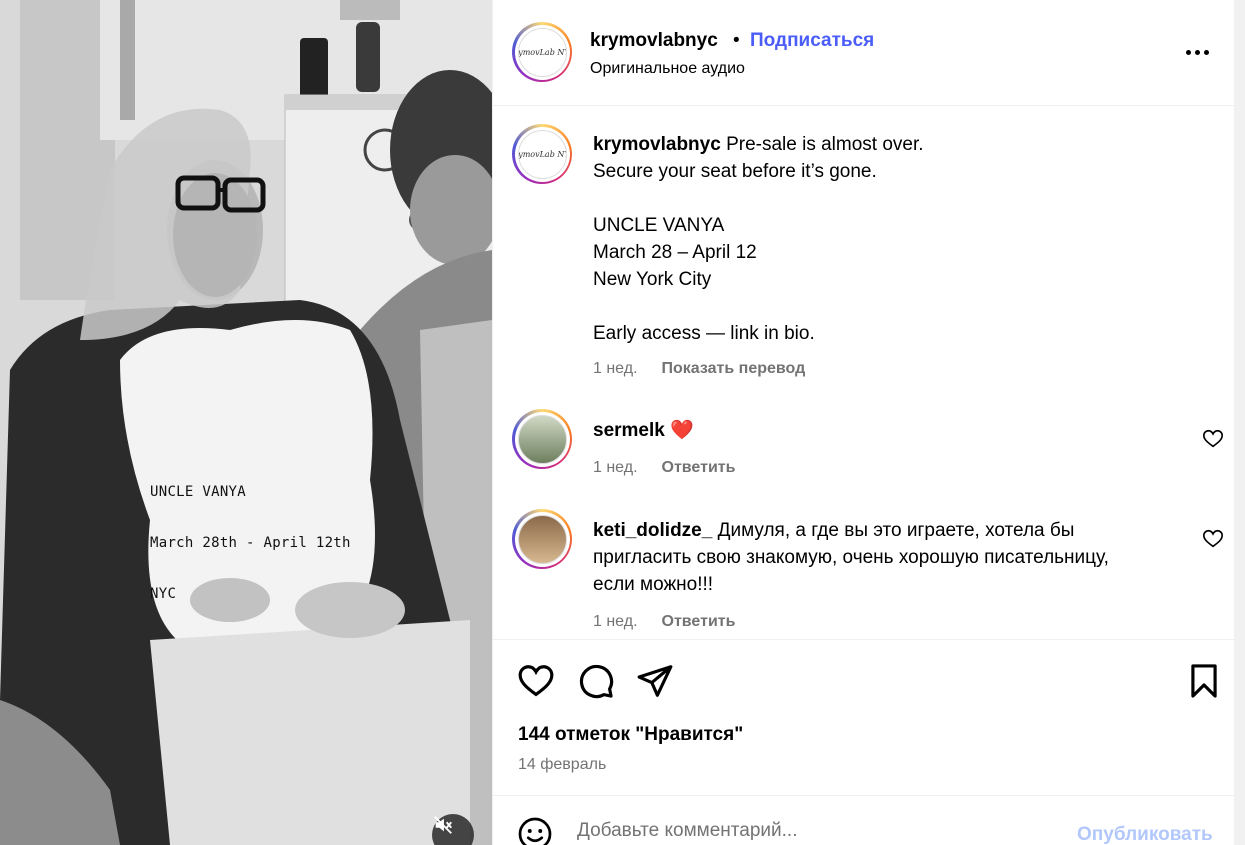 The height and width of the screenshot is (845, 1245). I want to click on caption-time: 1 нед., so click(615, 369).